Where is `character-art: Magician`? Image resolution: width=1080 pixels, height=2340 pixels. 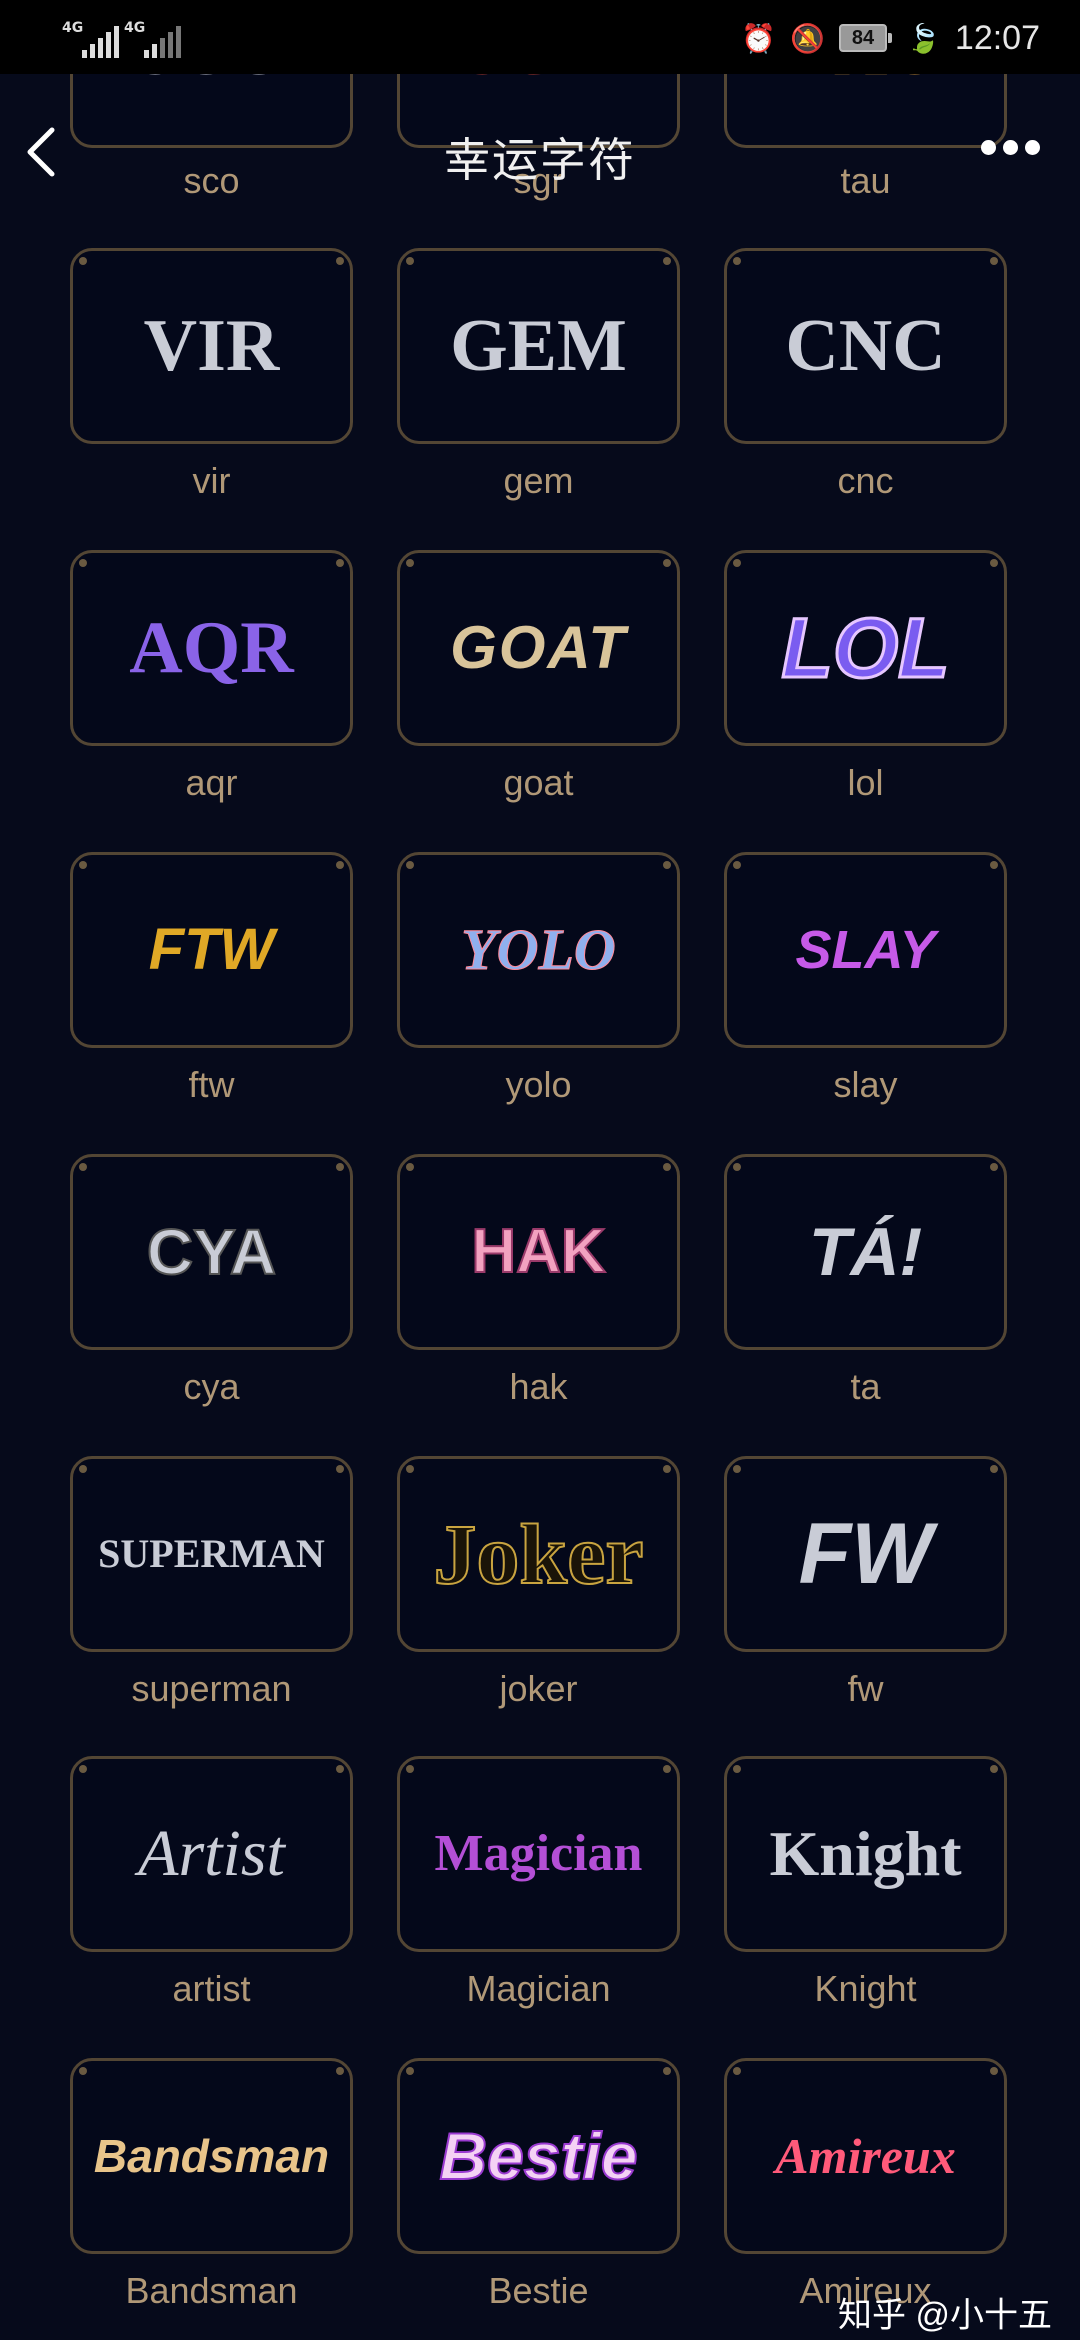 character-art: Magician is located at coordinates (538, 1853).